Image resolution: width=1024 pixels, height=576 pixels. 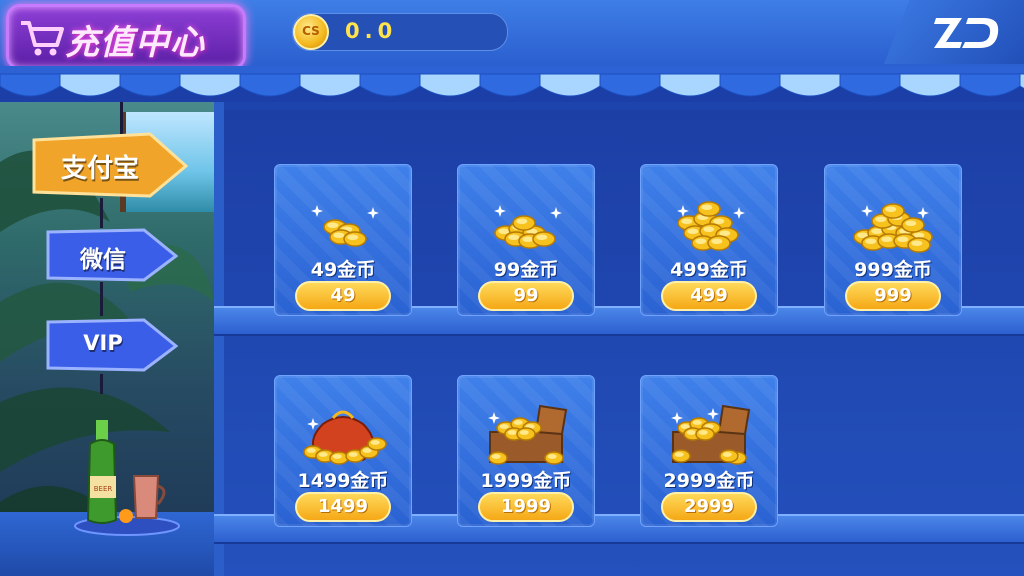 What do you see at coordinates (343, 507) in the screenshot?
I see `price-button: 1499` at bounding box center [343, 507].